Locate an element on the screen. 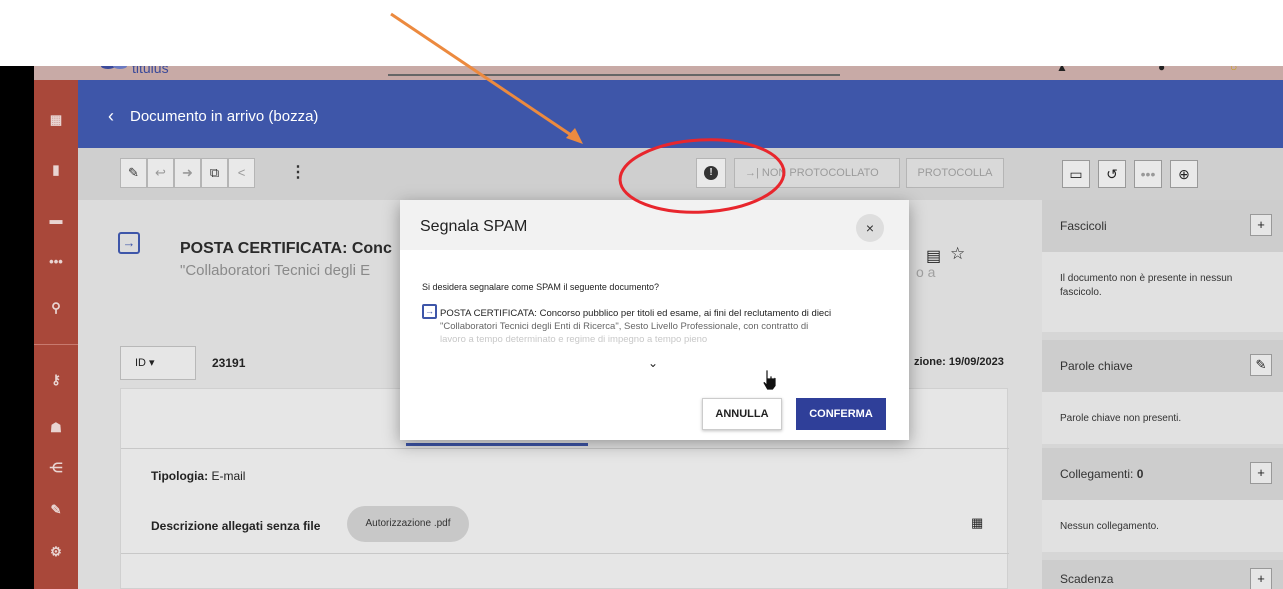  confirm-button: CONFERMA is located at coordinates (841, 414).